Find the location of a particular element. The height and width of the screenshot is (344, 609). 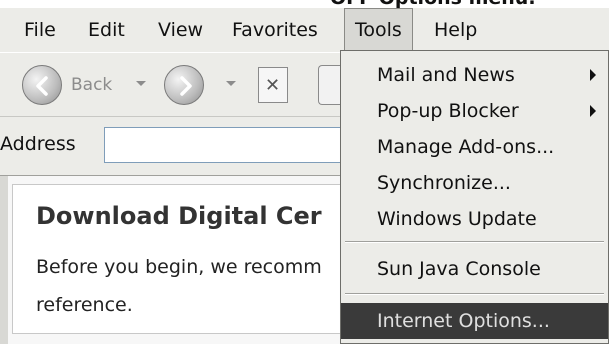

menu-help: Help is located at coordinates (455, 30).